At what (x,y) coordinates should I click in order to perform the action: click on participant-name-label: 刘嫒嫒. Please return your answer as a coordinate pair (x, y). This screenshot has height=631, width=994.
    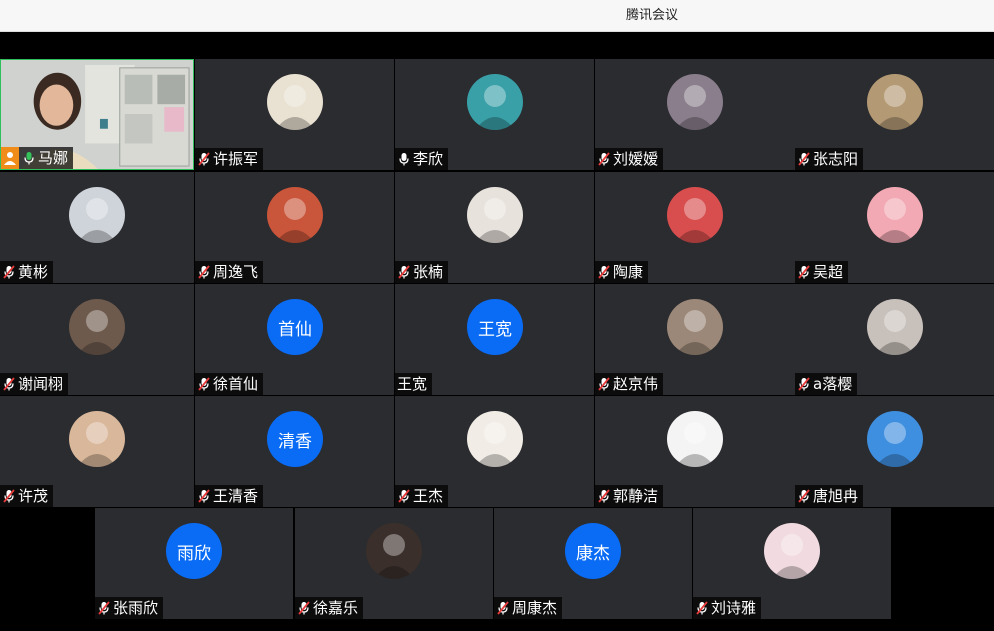
    Looking at the image, I should click on (629, 159).